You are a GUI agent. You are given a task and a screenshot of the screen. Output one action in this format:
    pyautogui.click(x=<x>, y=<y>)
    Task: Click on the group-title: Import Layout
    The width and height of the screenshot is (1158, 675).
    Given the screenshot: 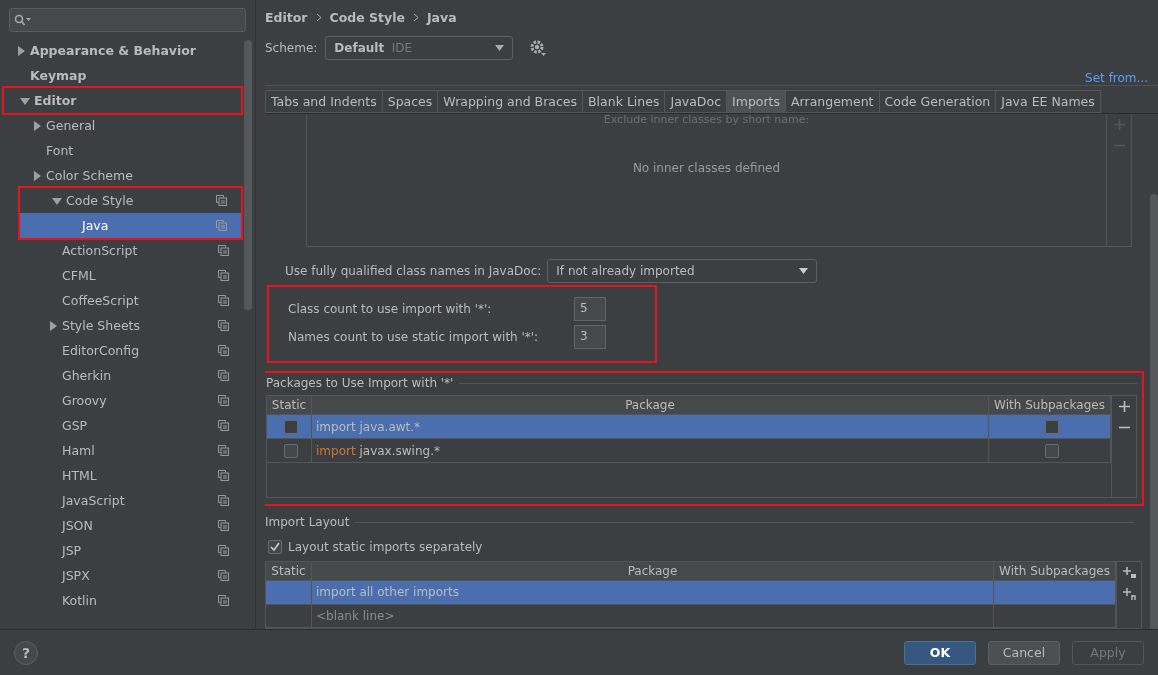 What is the action you would take?
    pyautogui.click(x=307, y=522)
    